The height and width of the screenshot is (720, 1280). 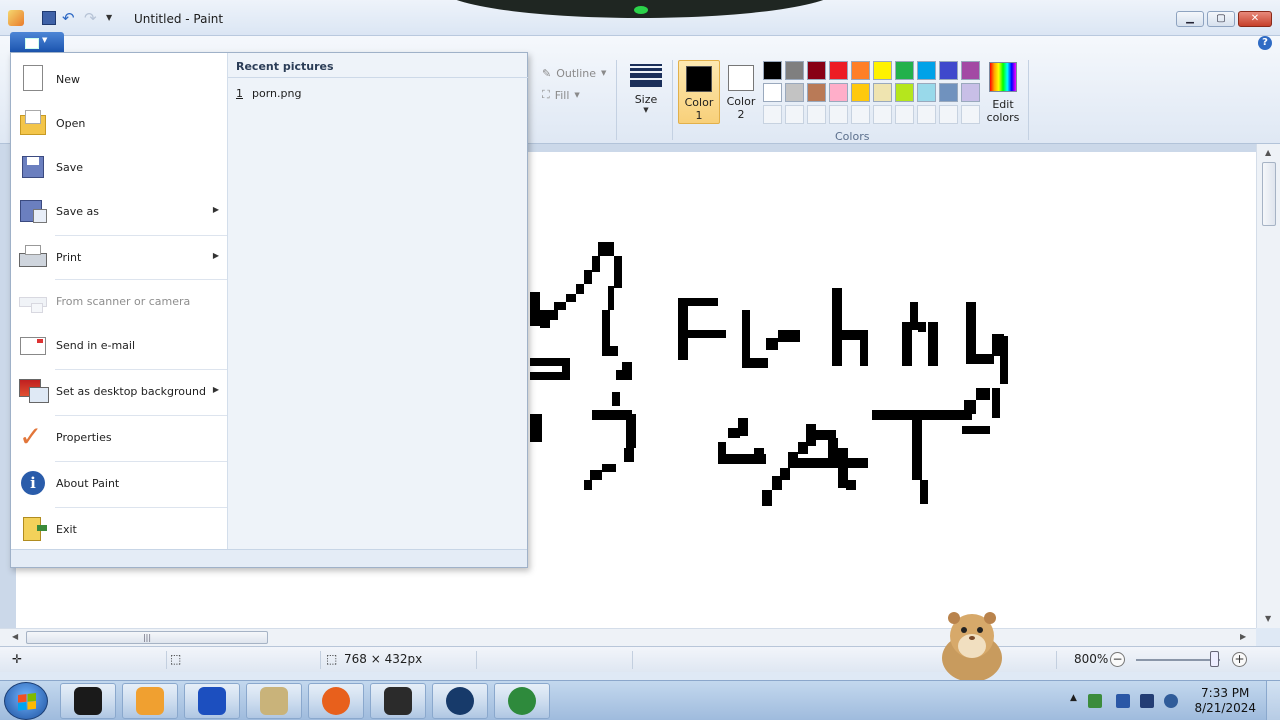 What do you see at coordinates (26, 701) in the screenshot?
I see `start-button` at bounding box center [26, 701].